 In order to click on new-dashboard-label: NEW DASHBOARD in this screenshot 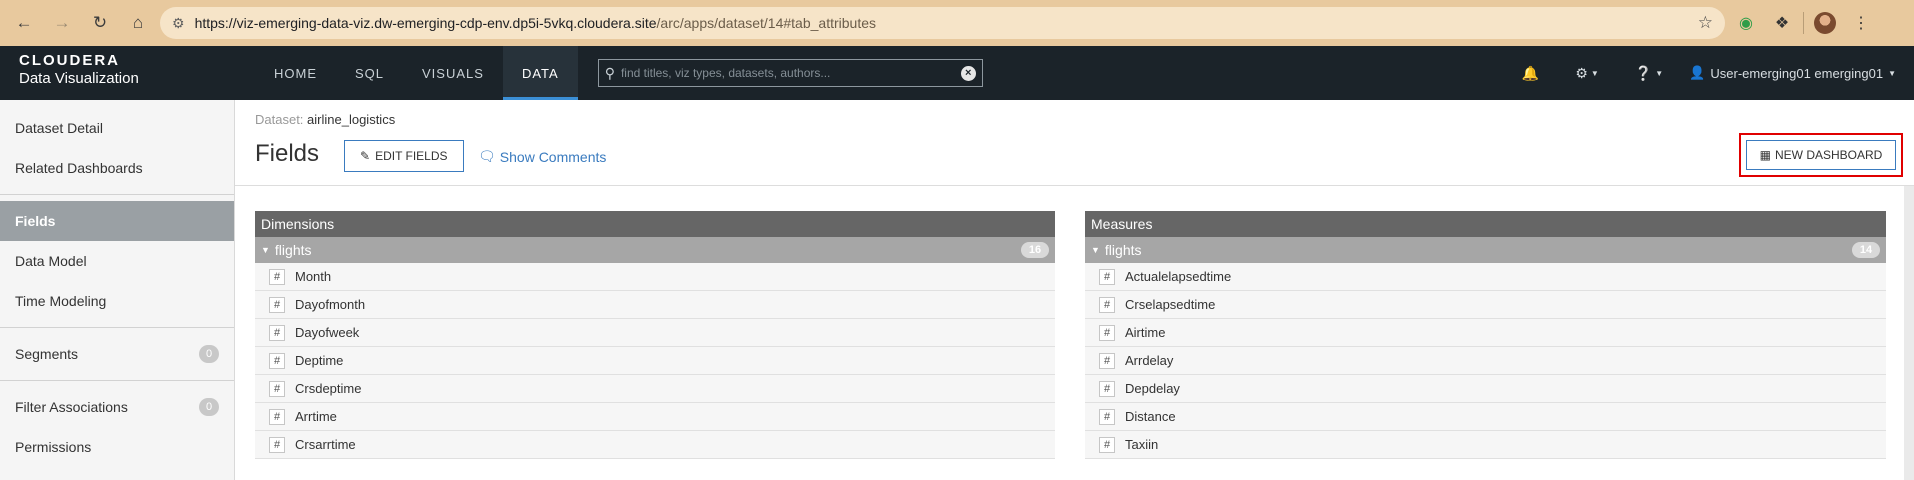, I will do `click(1829, 155)`.